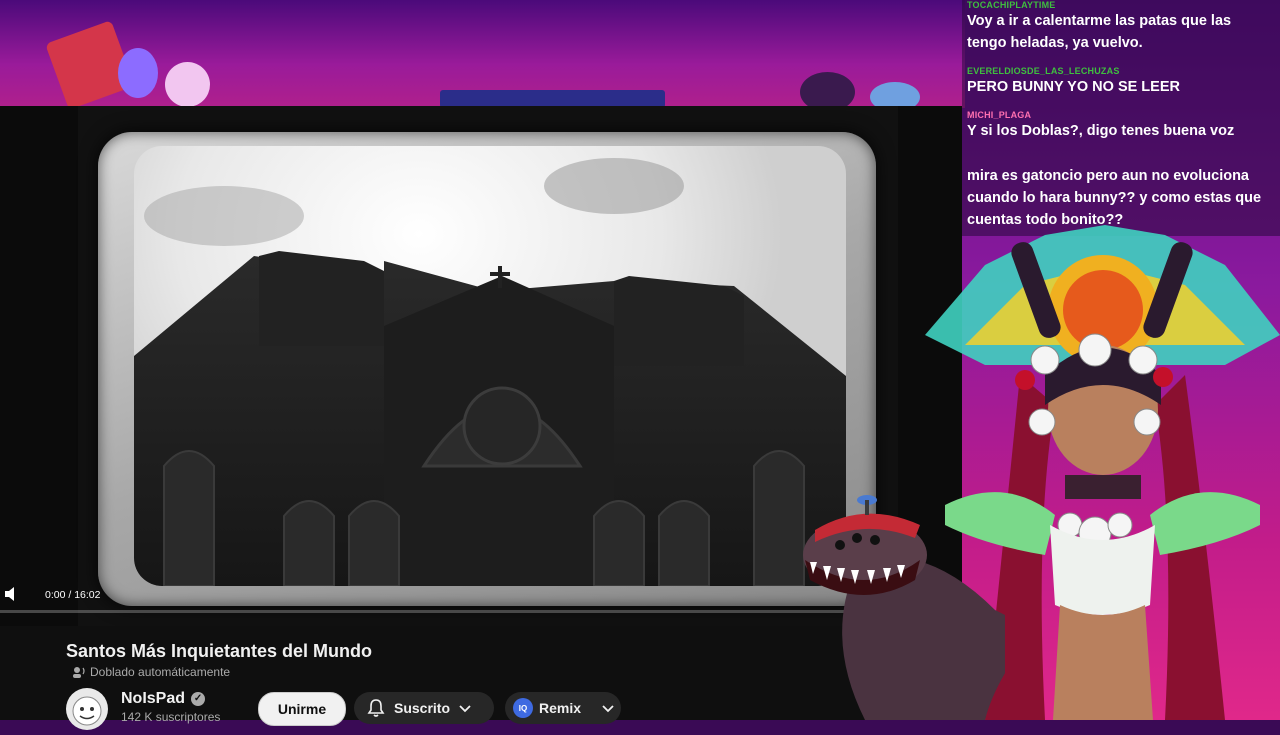 This screenshot has width=1280, height=735. Describe the element at coordinates (79, 672) in the screenshot. I see `dubbing-icon` at that location.